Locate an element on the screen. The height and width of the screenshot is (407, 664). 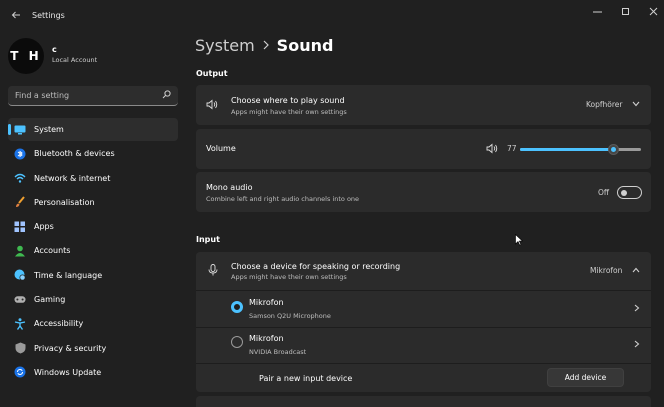
add-device-button: Add device is located at coordinates (585, 377).